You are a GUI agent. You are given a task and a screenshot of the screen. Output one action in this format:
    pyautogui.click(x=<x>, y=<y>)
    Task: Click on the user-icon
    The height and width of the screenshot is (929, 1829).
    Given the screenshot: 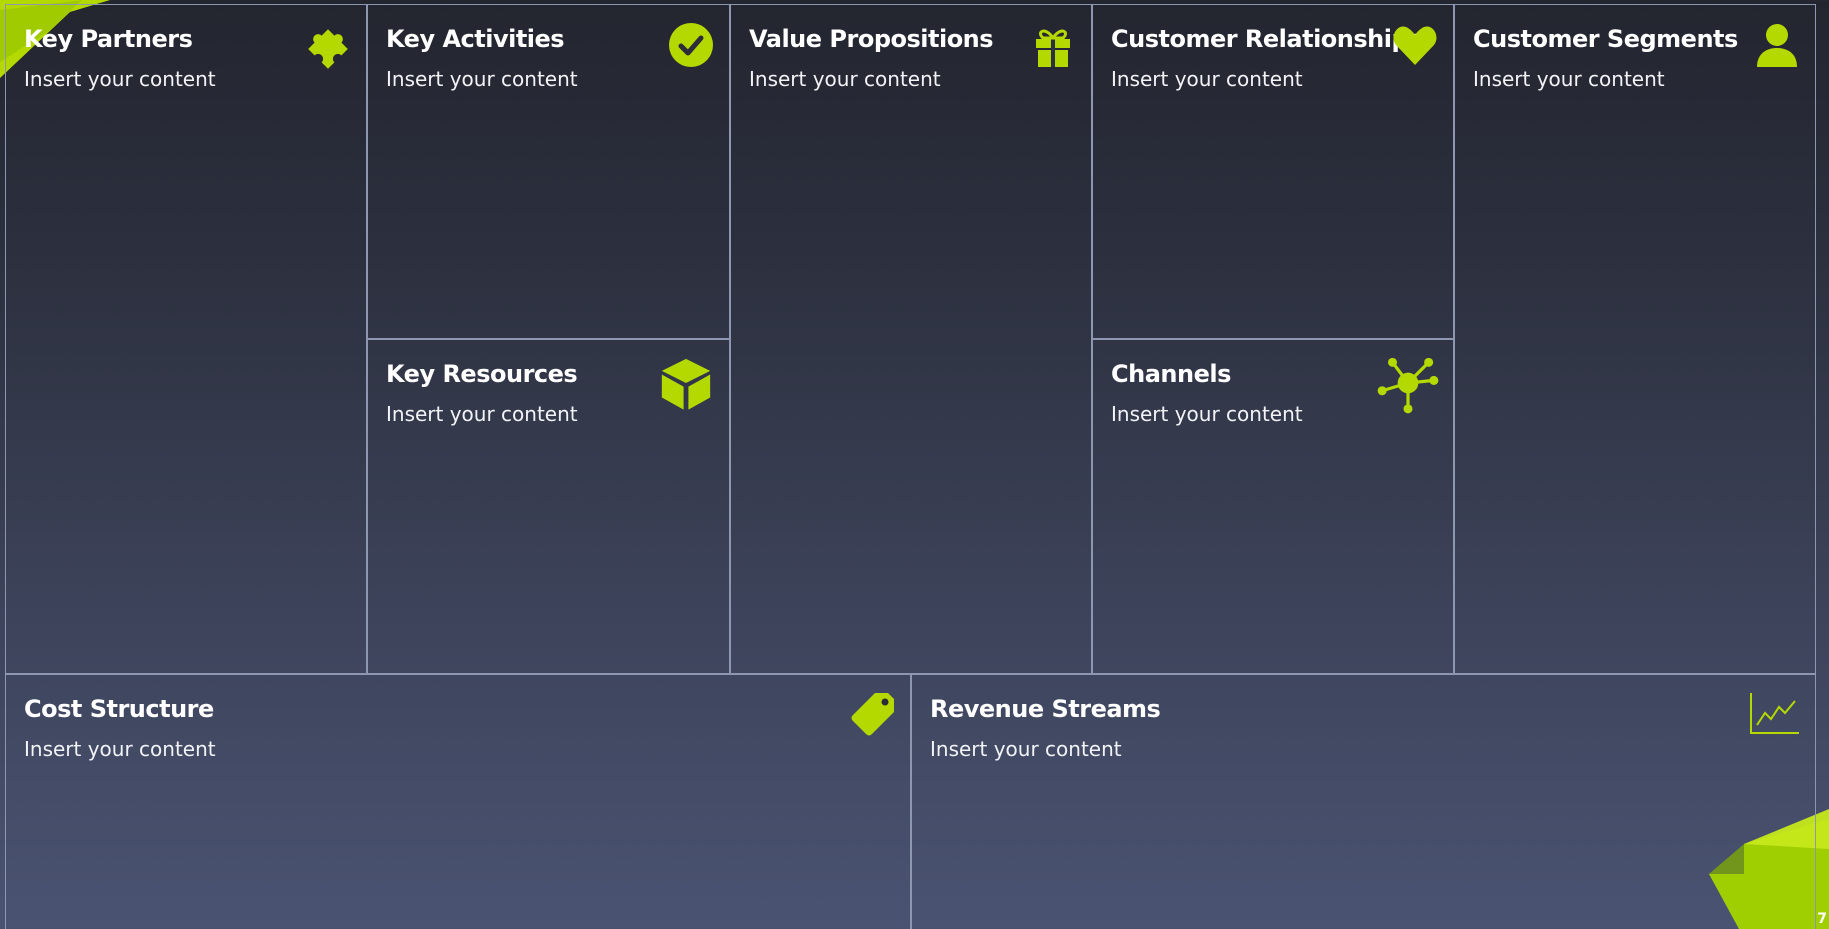 What is the action you would take?
    pyautogui.click(x=1777, y=45)
    